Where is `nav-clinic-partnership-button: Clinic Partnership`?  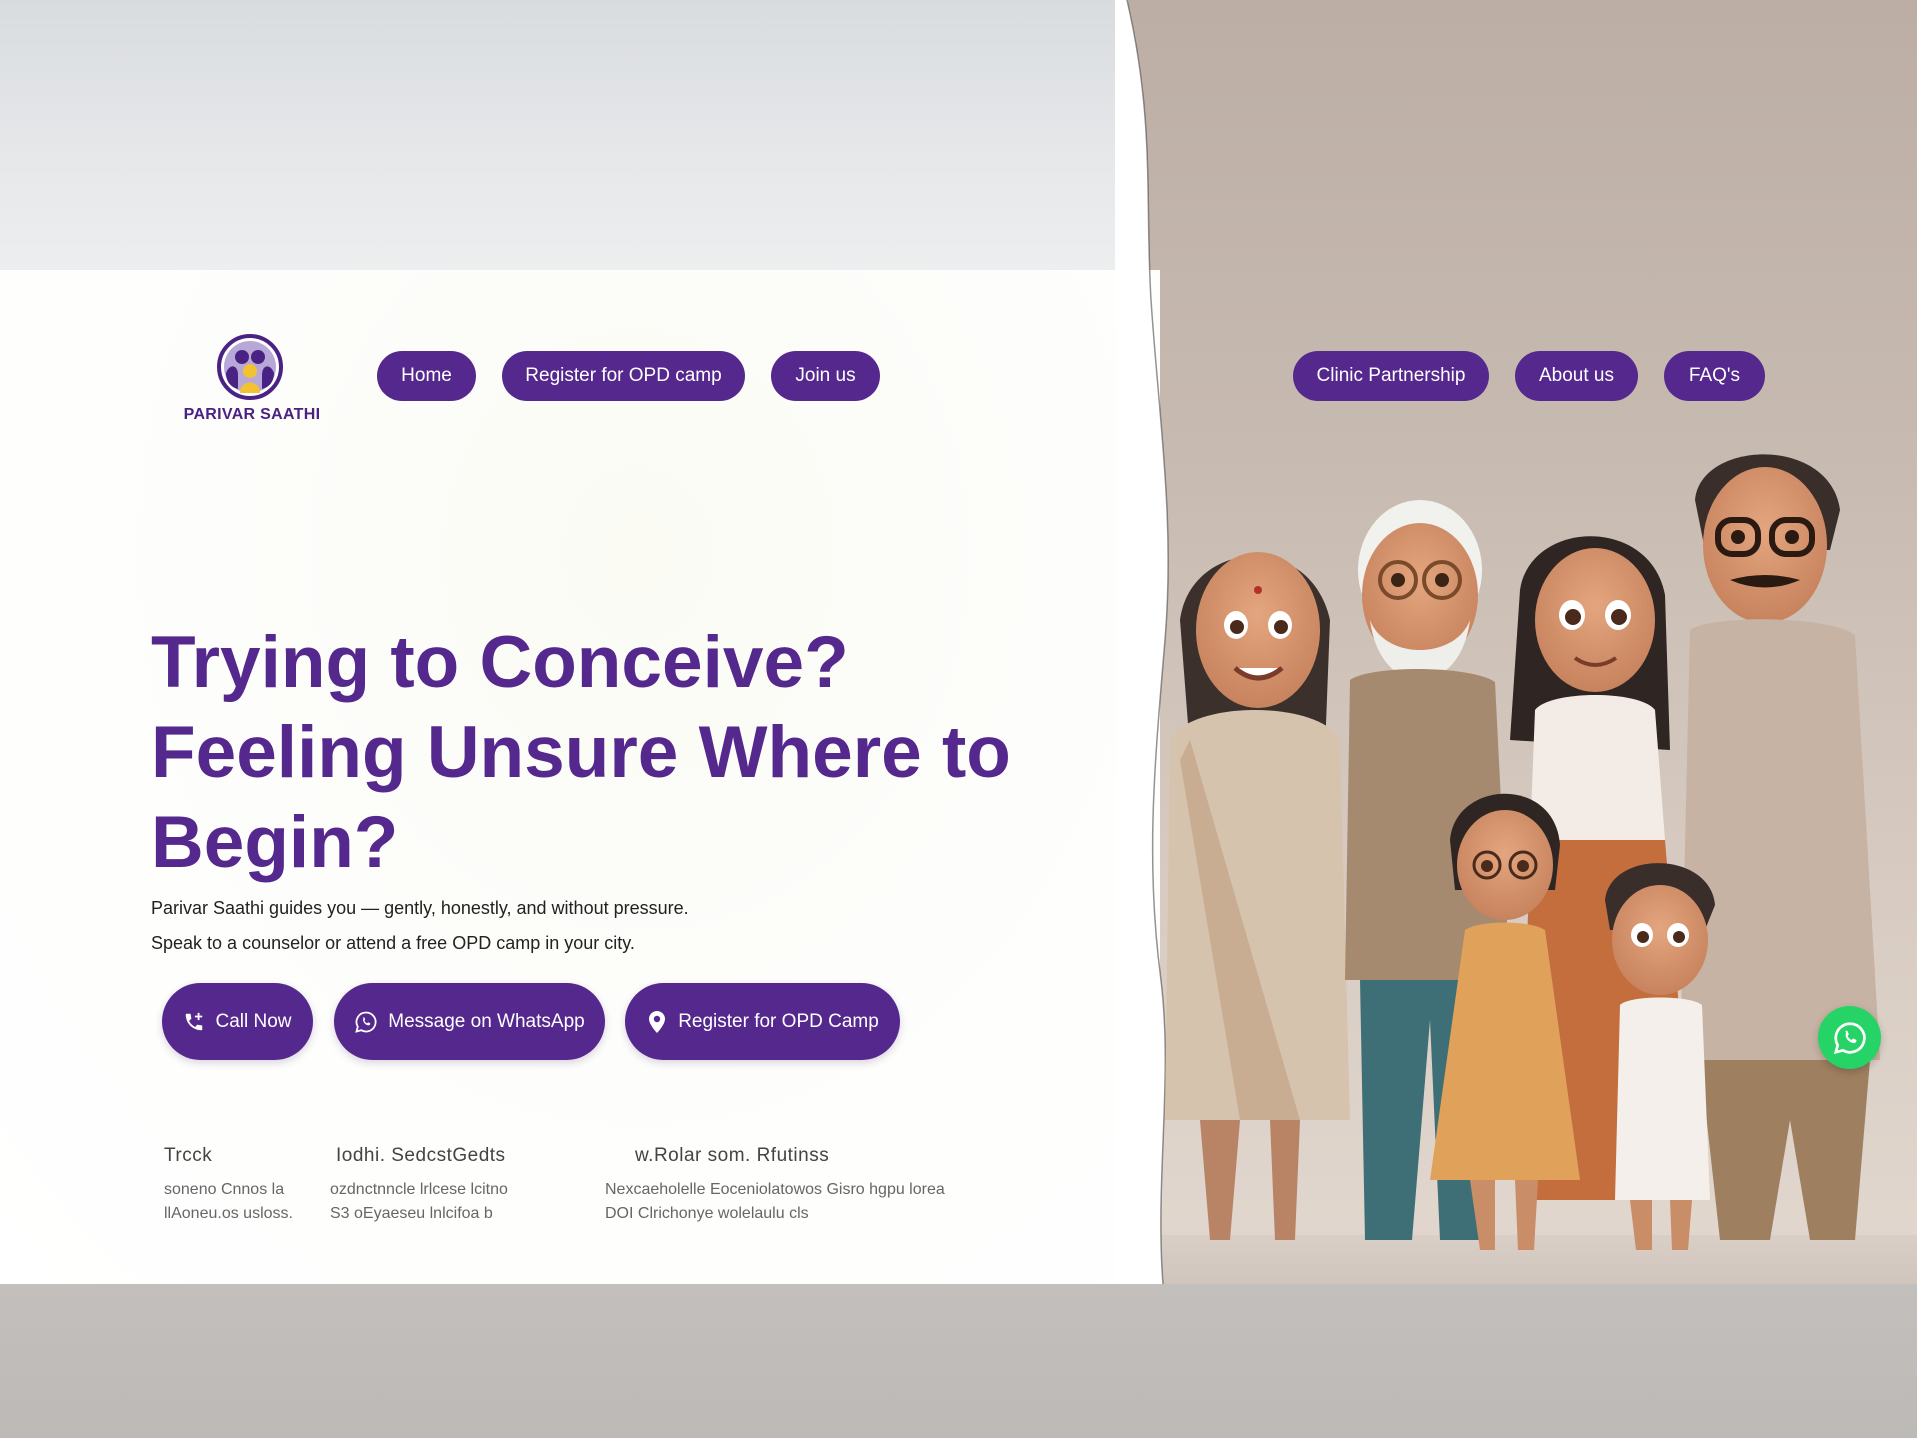
nav-clinic-partnership-button: Clinic Partnership is located at coordinates (1391, 376).